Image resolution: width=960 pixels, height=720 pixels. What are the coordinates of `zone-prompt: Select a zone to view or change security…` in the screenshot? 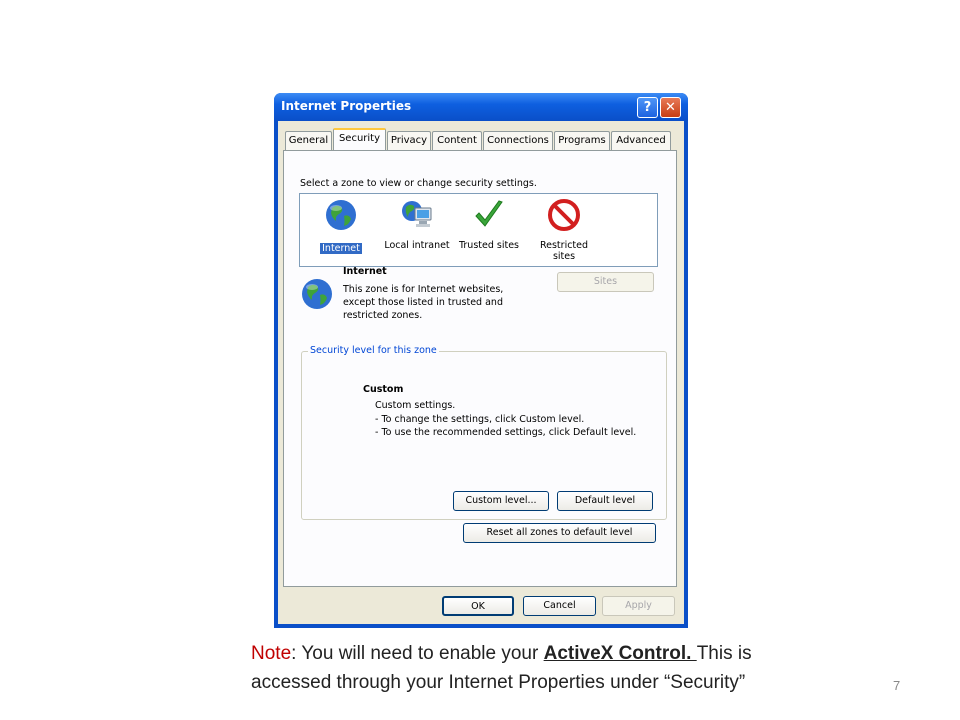 It's located at (418, 183).